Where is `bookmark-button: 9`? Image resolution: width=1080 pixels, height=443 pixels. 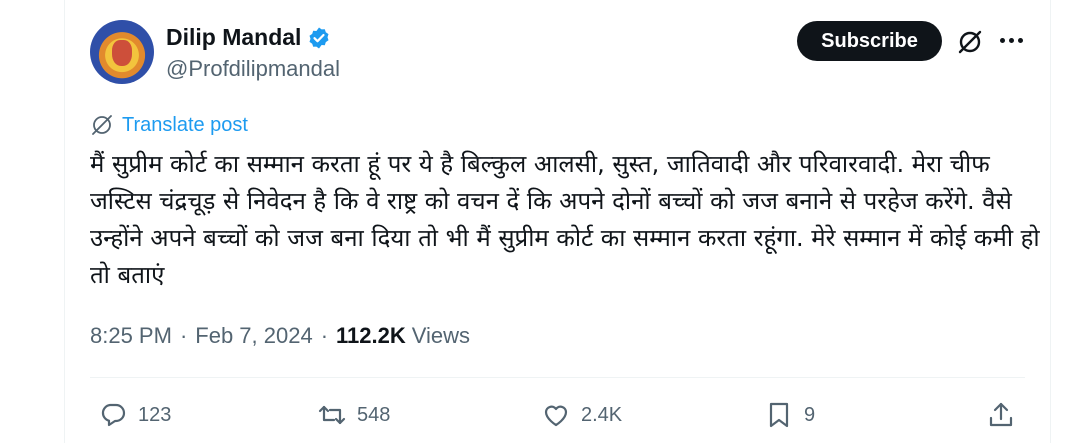 bookmark-button: 9 is located at coordinates (789, 415).